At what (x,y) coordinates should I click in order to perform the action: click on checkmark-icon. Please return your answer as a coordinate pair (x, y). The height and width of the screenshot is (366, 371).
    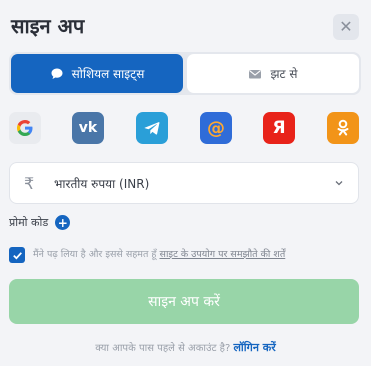
    Looking at the image, I should click on (17, 255).